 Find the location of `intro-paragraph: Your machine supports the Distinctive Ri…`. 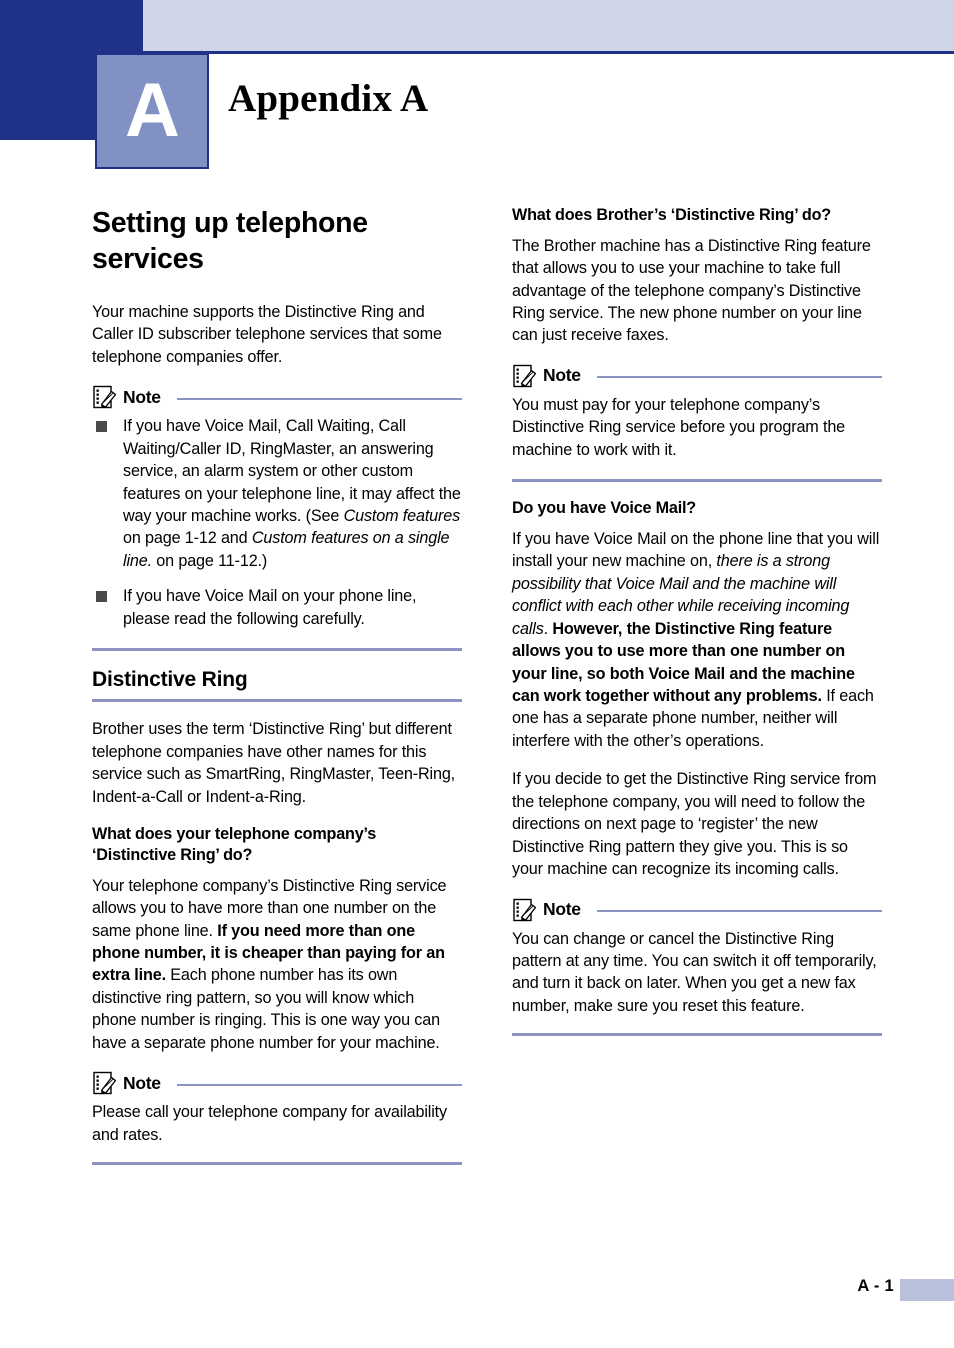

intro-paragraph: Your machine supports the Distinctive Ri… is located at coordinates (267, 334).